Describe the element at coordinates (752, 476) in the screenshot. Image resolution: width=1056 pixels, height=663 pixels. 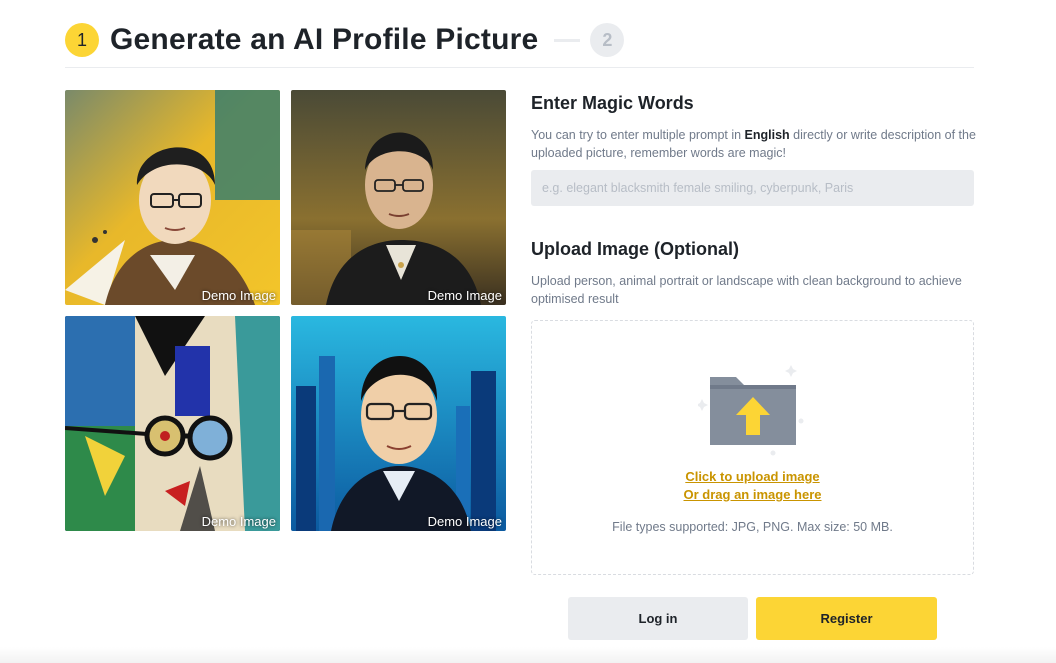
I see `click-to-upload-link: Click to upload image` at that location.